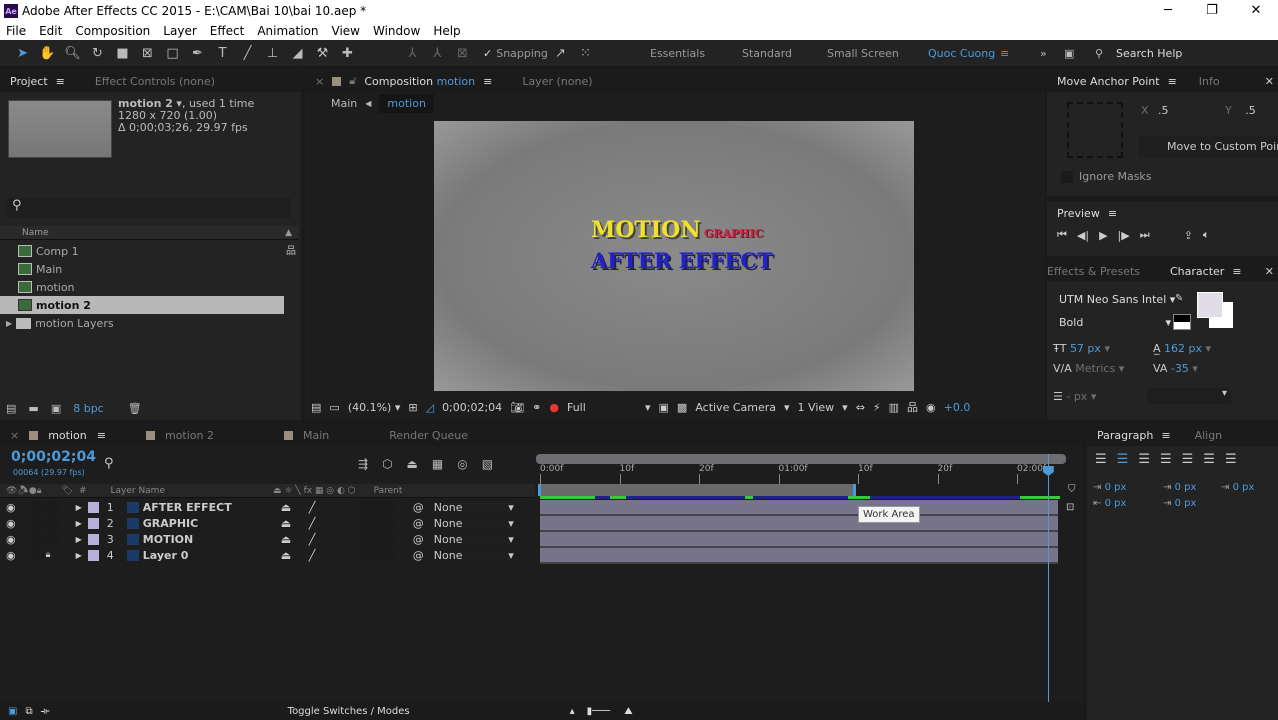 This screenshot has width=1278, height=720. What do you see at coordinates (322, 53) in the screenshot?
I see `roto-brush-tool-icon: ⚒` at bounding box center [322, 53].